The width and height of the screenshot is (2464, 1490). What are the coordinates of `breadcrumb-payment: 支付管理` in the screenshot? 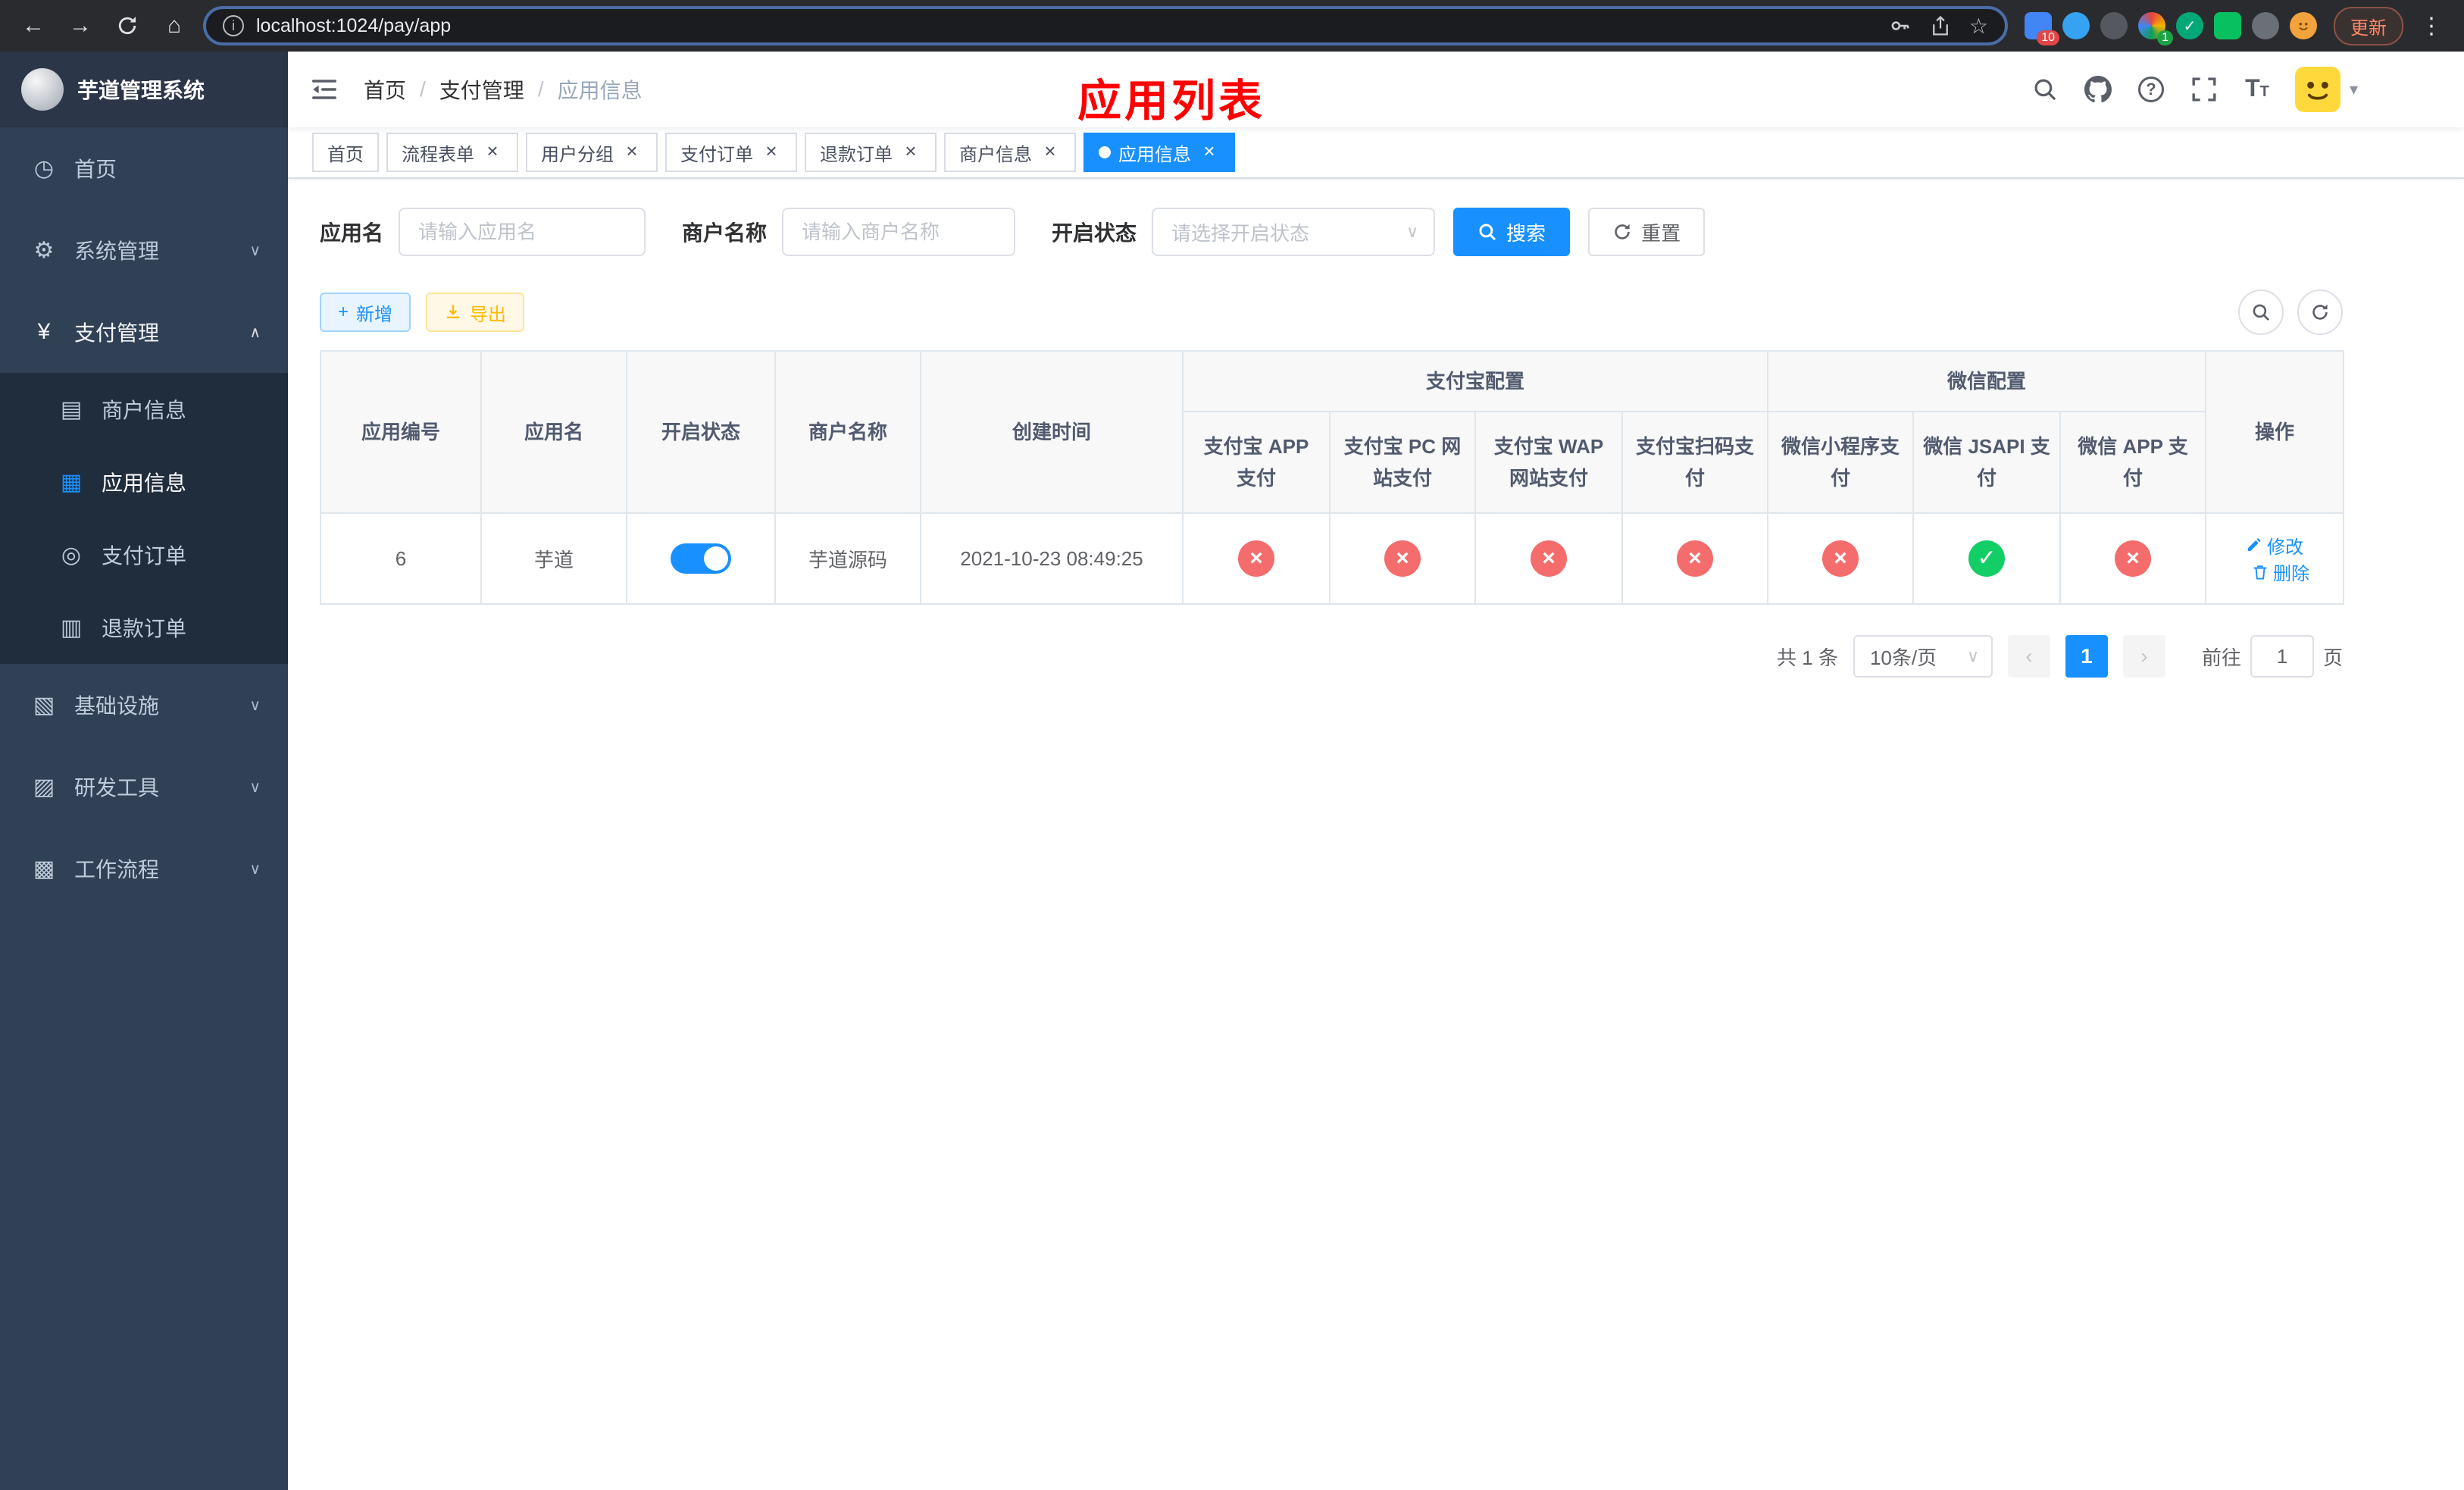 It's located at (481, 89).